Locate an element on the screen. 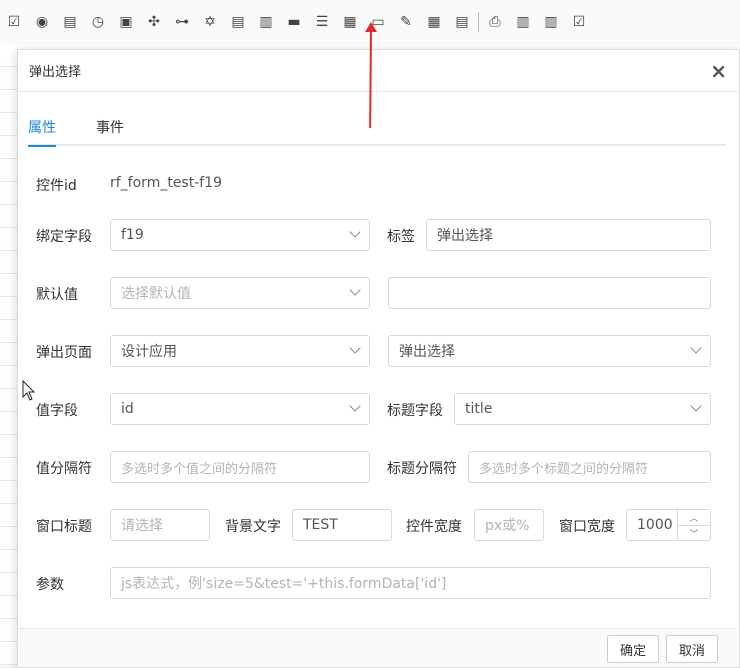  link-icon: ⊶ is located at coordinates (182, 22).